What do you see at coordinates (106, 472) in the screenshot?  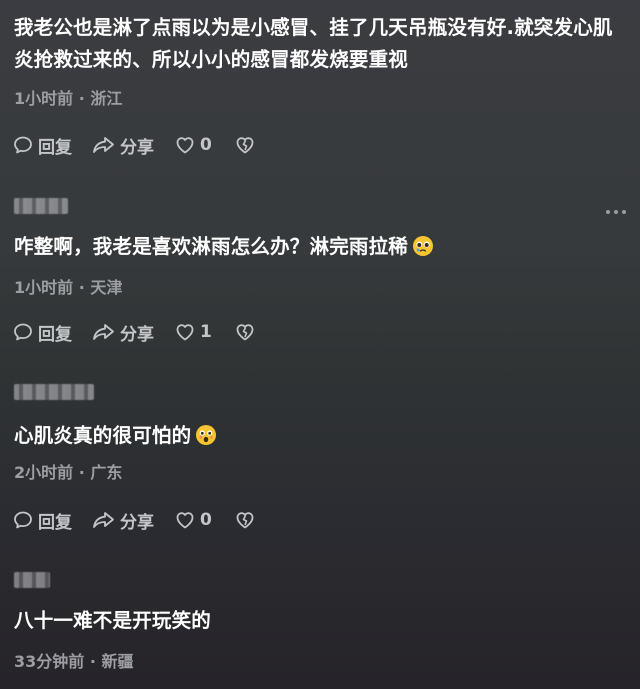 I see `comment-location: 广东` at bounding box center [106, 472].